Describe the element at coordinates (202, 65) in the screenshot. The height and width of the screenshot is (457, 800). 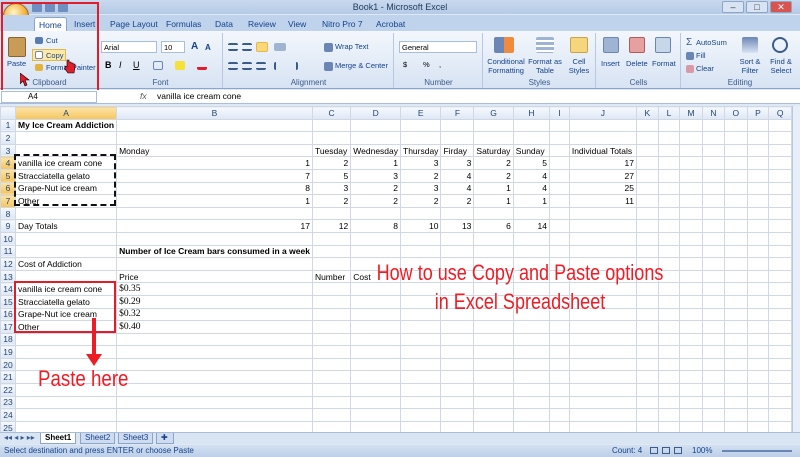
I see `font-color-icon` at that location.